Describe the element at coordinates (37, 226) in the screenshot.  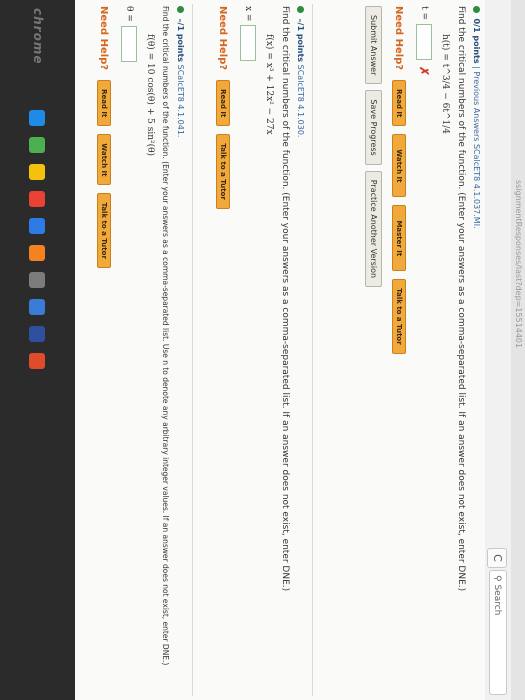
I see `edge-icon` at that location.